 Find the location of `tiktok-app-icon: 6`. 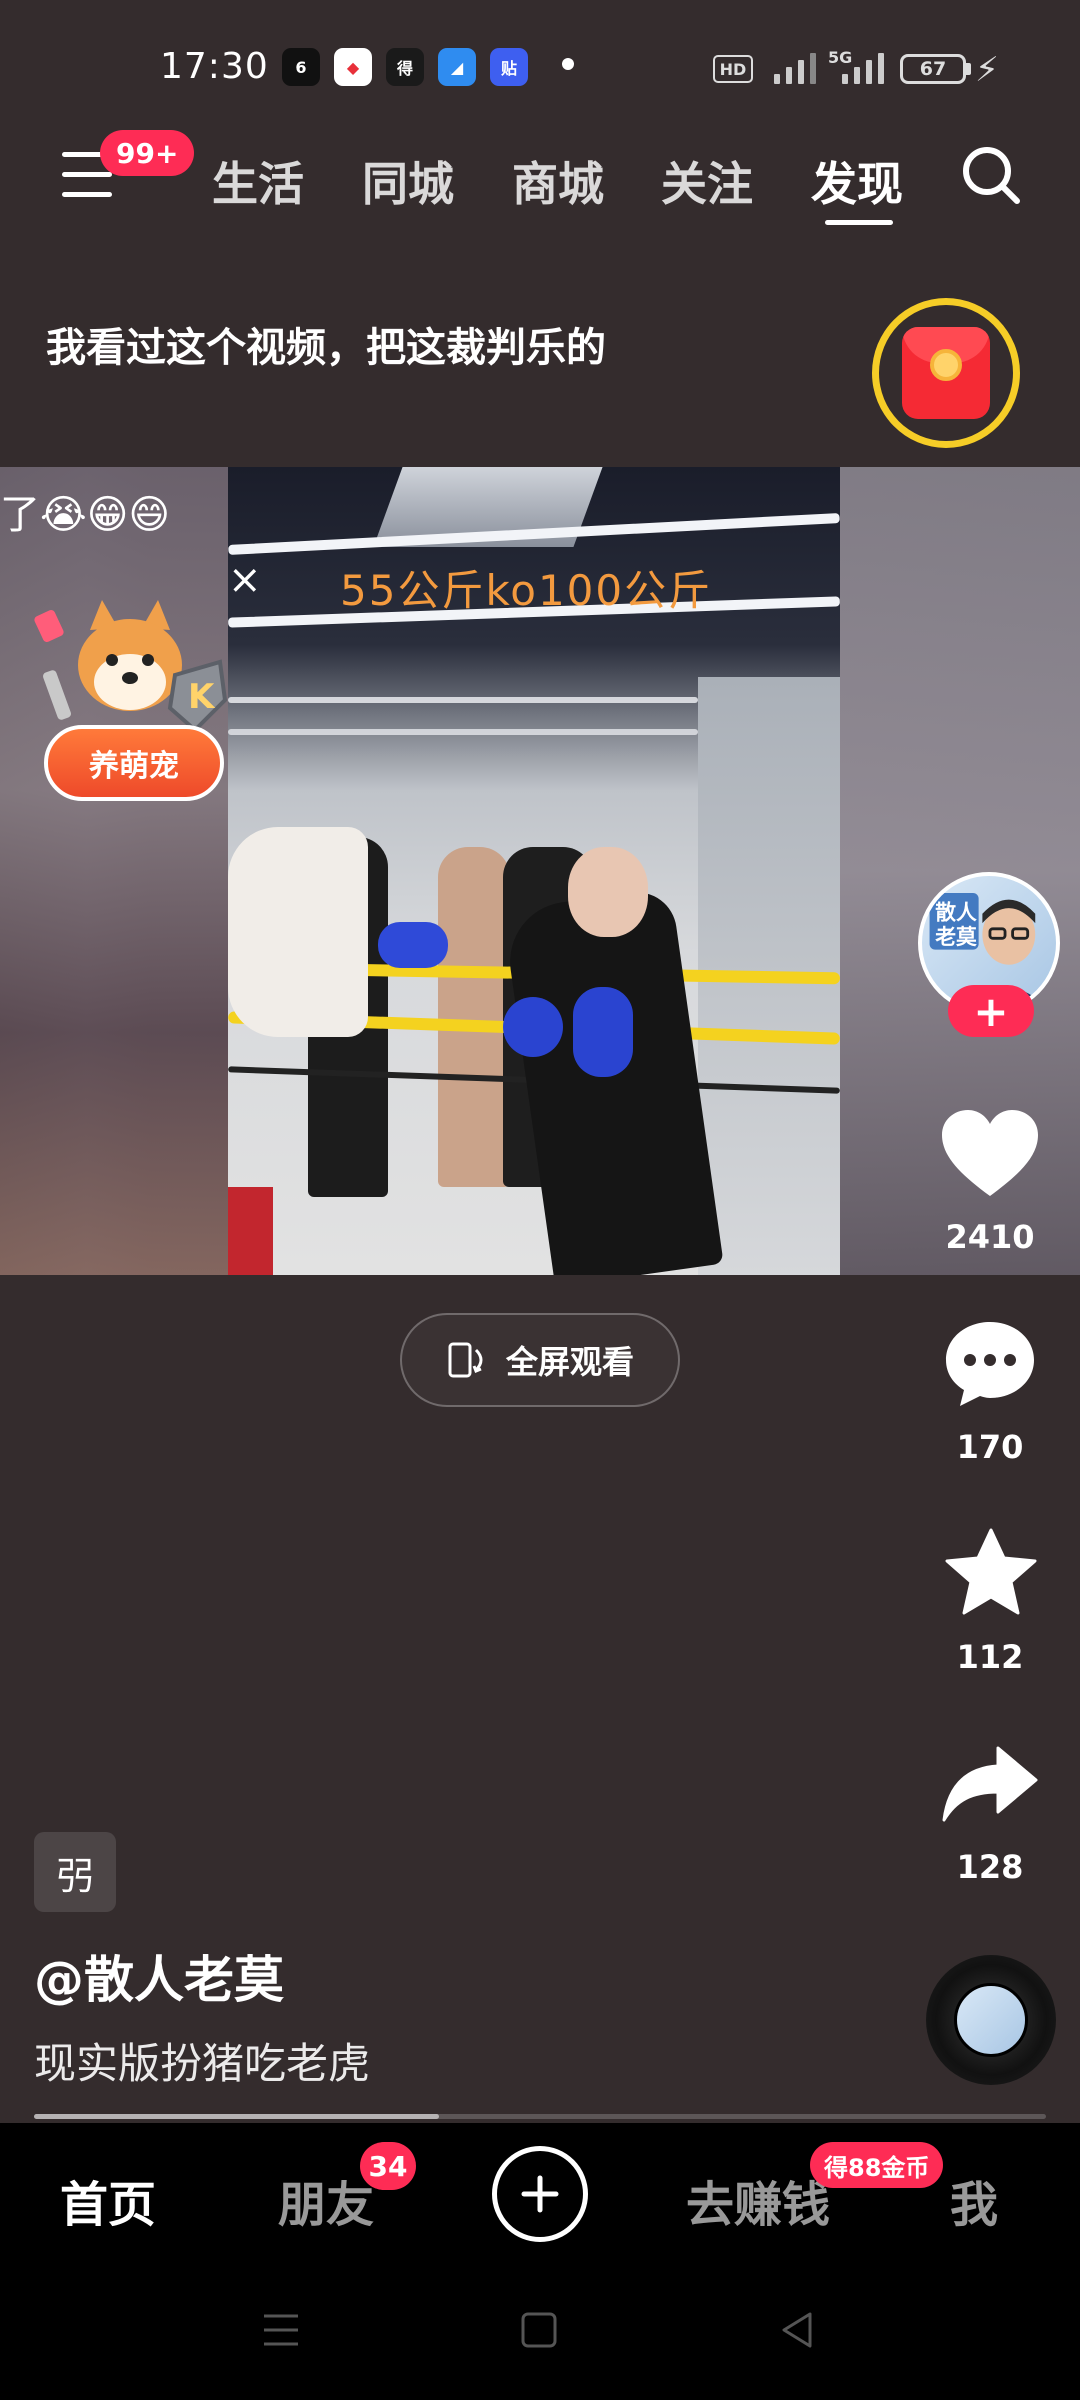

tiktok-app-icon: 6 is located at coordinates (301, 67).